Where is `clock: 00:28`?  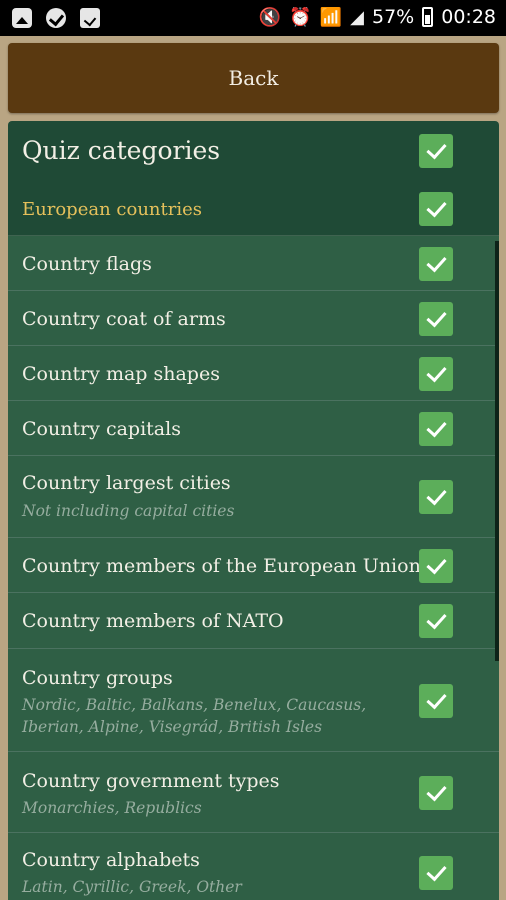
clock: 00:28 is located at coordinates (468, 17).